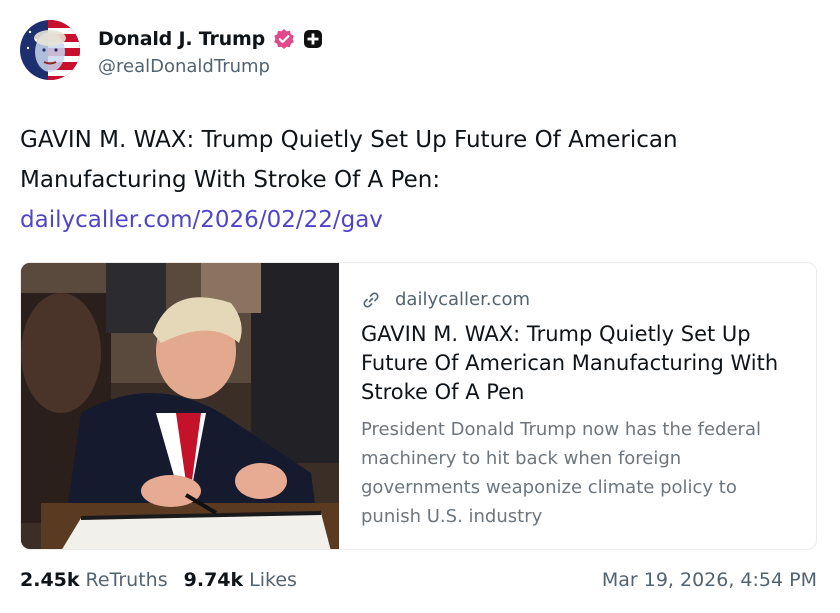  Describe the element at coordinates (463, 299) in the screenshot. I see `card-domain: dailycaller.com` at that location.